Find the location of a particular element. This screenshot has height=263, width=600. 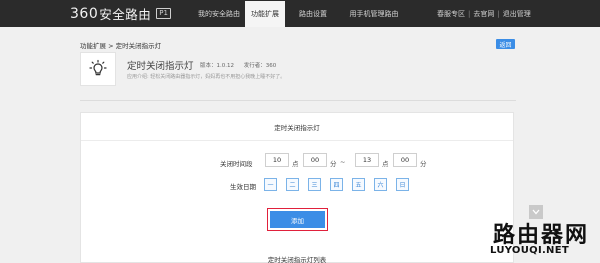

day-toggle-mon: 一 is located at coordinates (270, 184).